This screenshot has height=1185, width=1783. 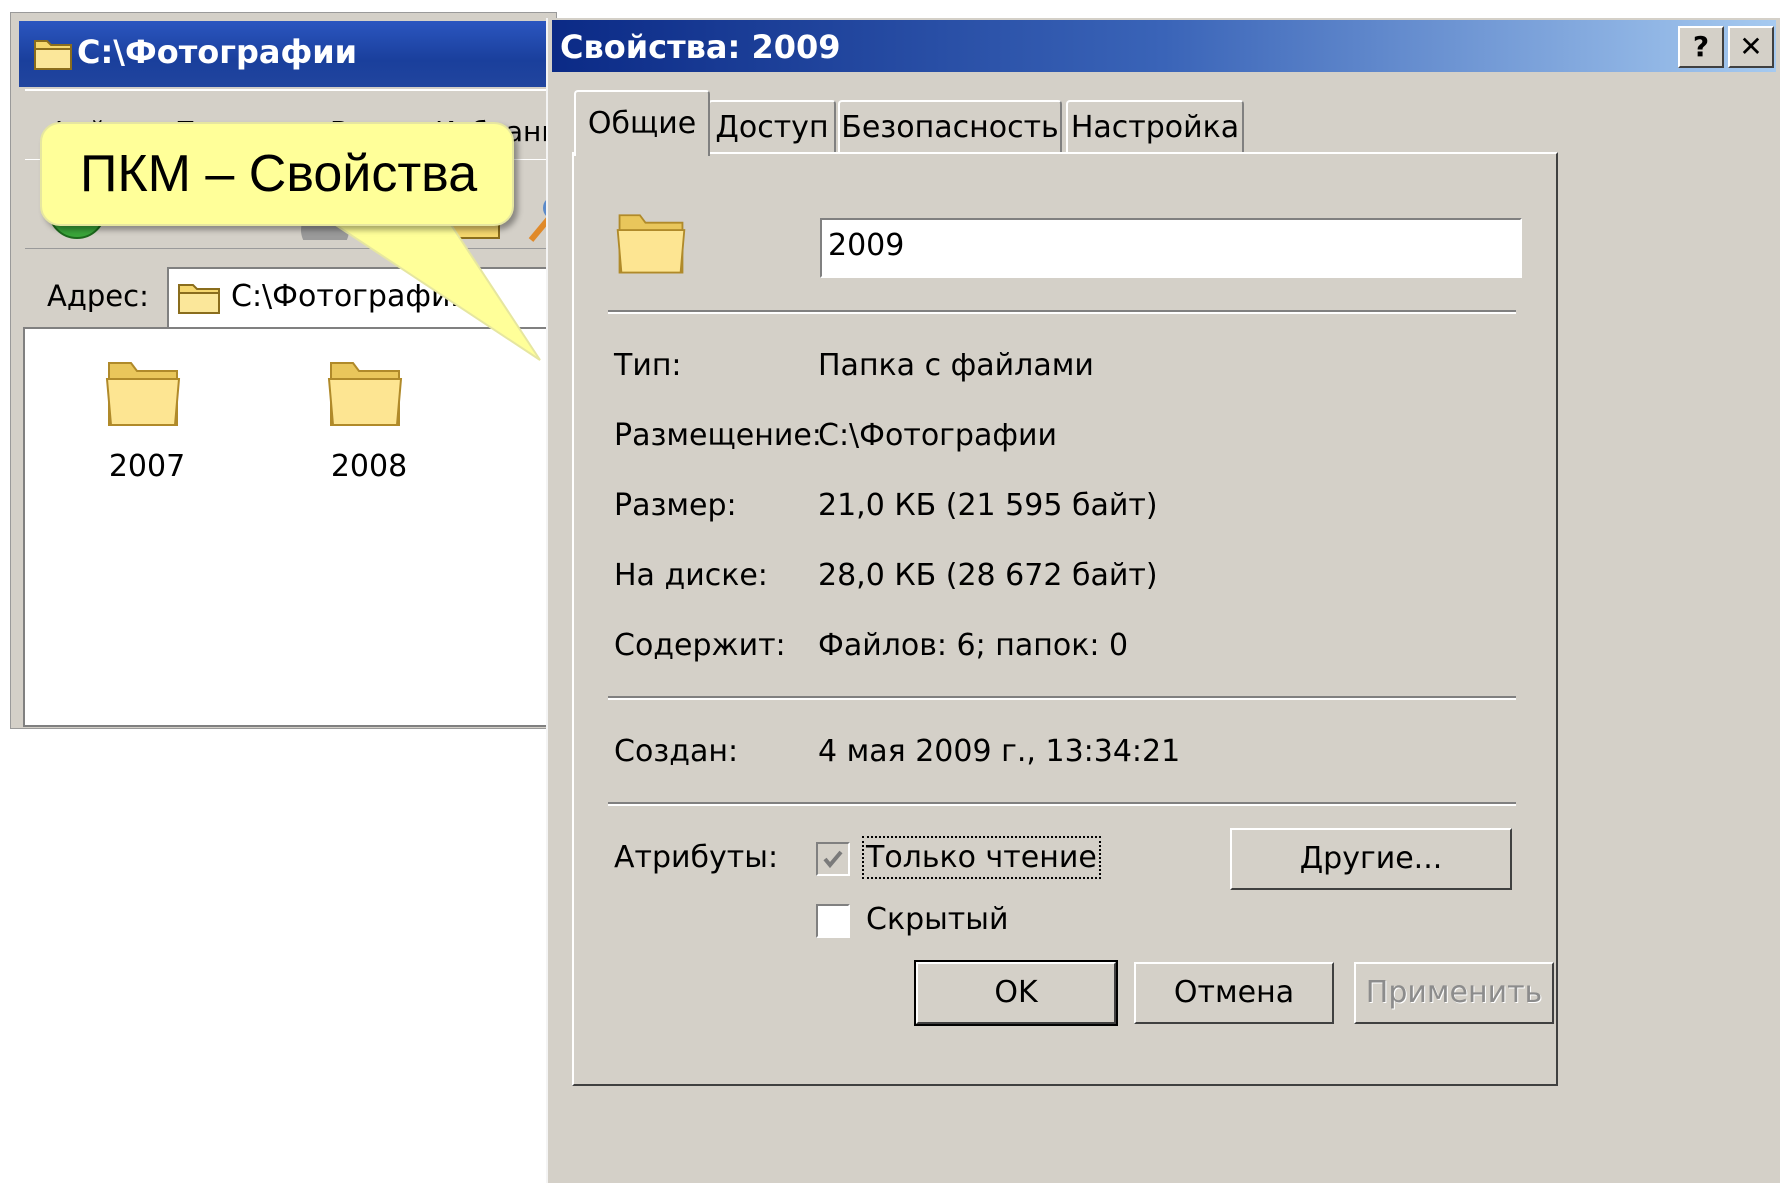 I want to click on size-label: Размер:, so click(x=675, y=505).